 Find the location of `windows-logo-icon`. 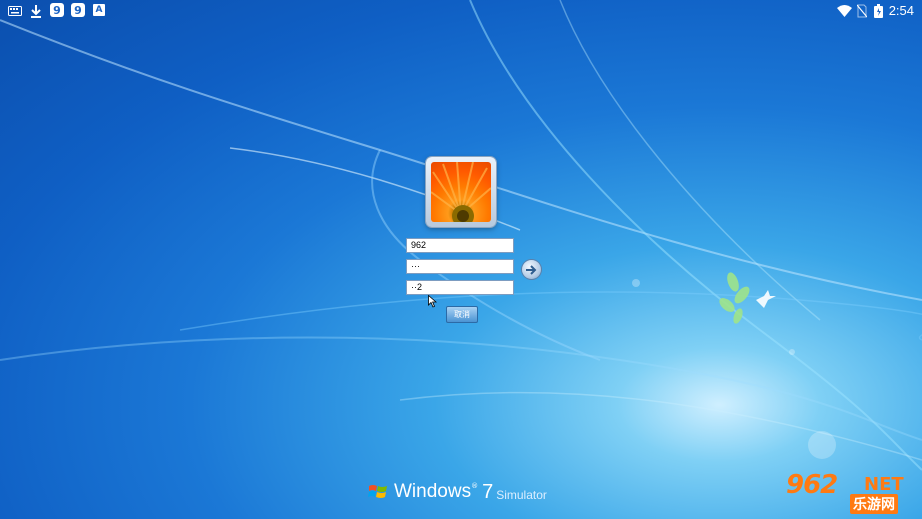

windows-logo-icon is located at coordinates (377, 491).